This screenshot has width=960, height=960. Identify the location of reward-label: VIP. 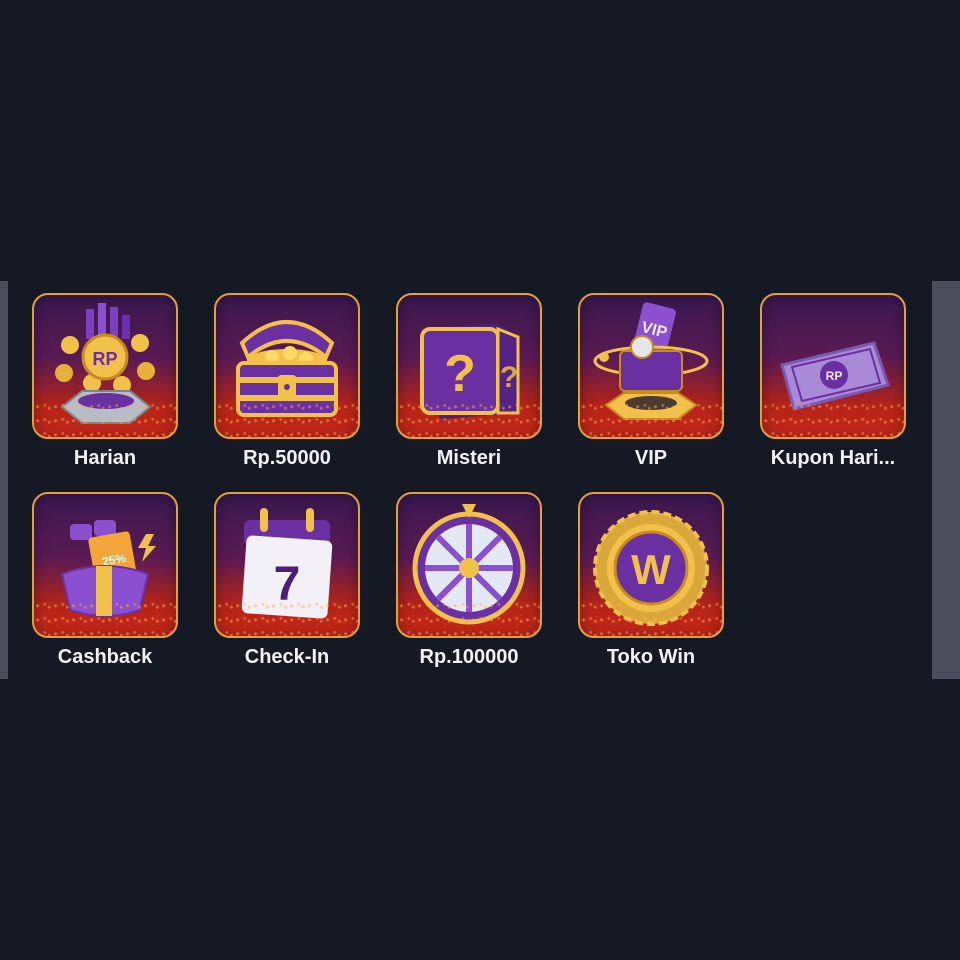
(651, 458).